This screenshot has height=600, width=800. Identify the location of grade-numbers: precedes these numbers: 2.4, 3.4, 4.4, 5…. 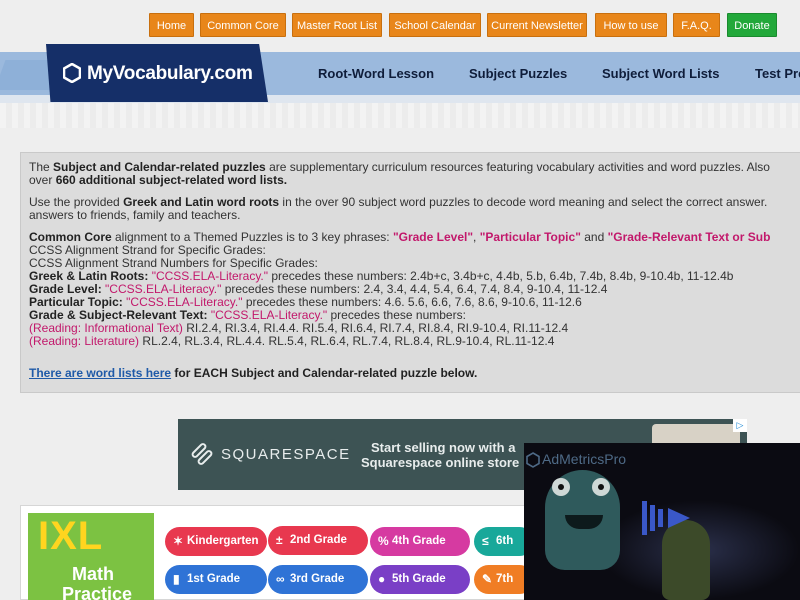
(414, 289).